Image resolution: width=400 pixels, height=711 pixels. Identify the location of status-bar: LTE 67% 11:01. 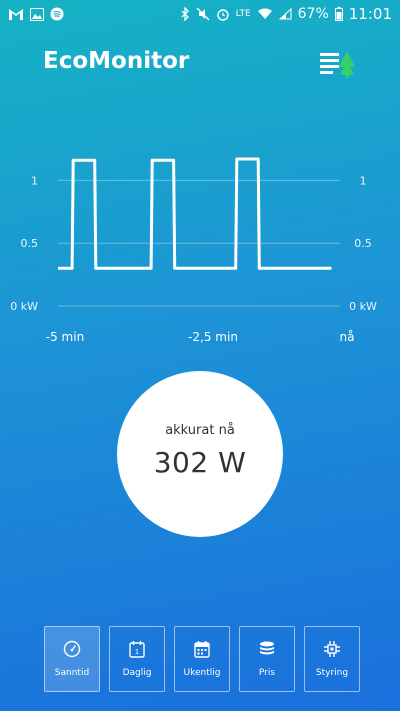
(200, 14).